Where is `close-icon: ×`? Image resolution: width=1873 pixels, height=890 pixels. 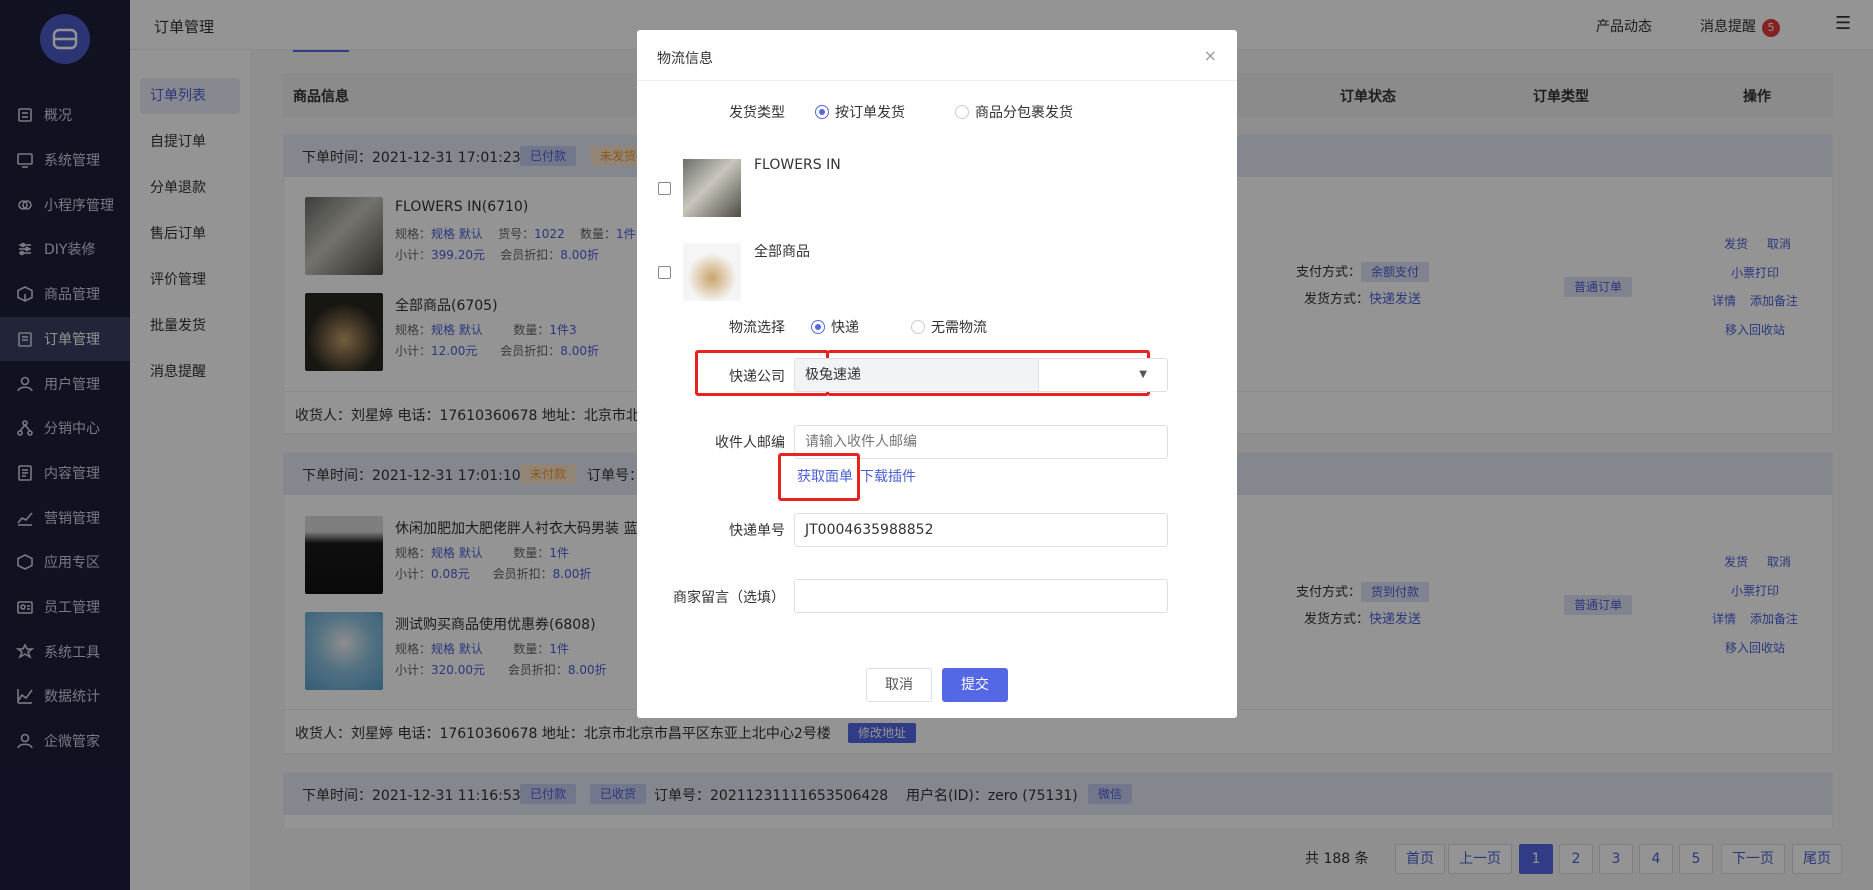
close-icon: × is located at coordinates (1210, 55).